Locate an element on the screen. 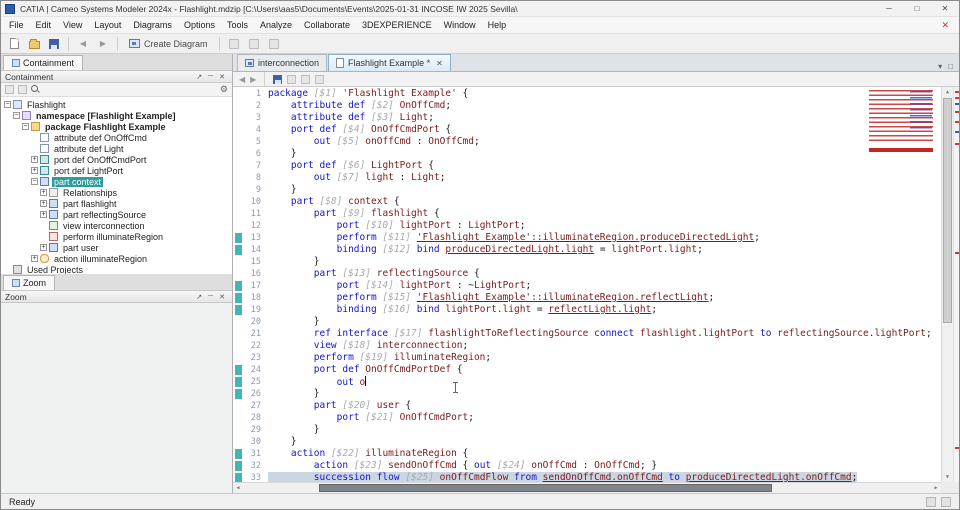  save-project-button is located at coordinates (54, 44).